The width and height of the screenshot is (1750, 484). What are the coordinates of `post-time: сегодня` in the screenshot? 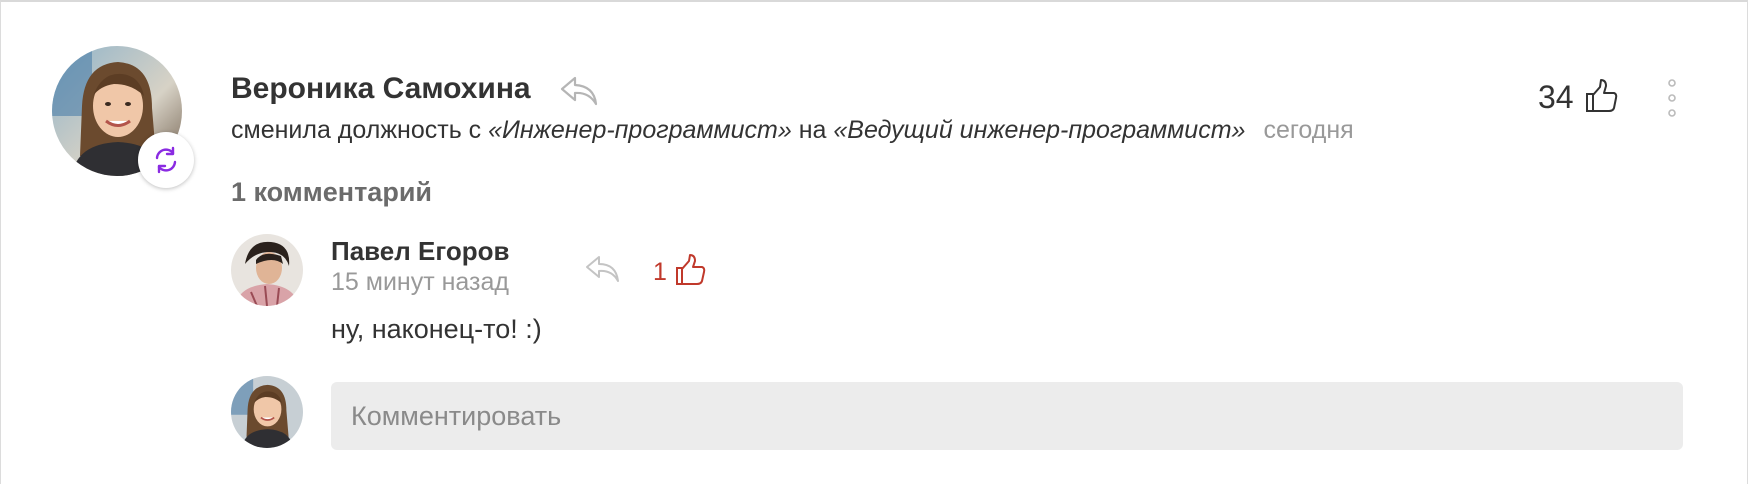 It's located at (1308, 130).